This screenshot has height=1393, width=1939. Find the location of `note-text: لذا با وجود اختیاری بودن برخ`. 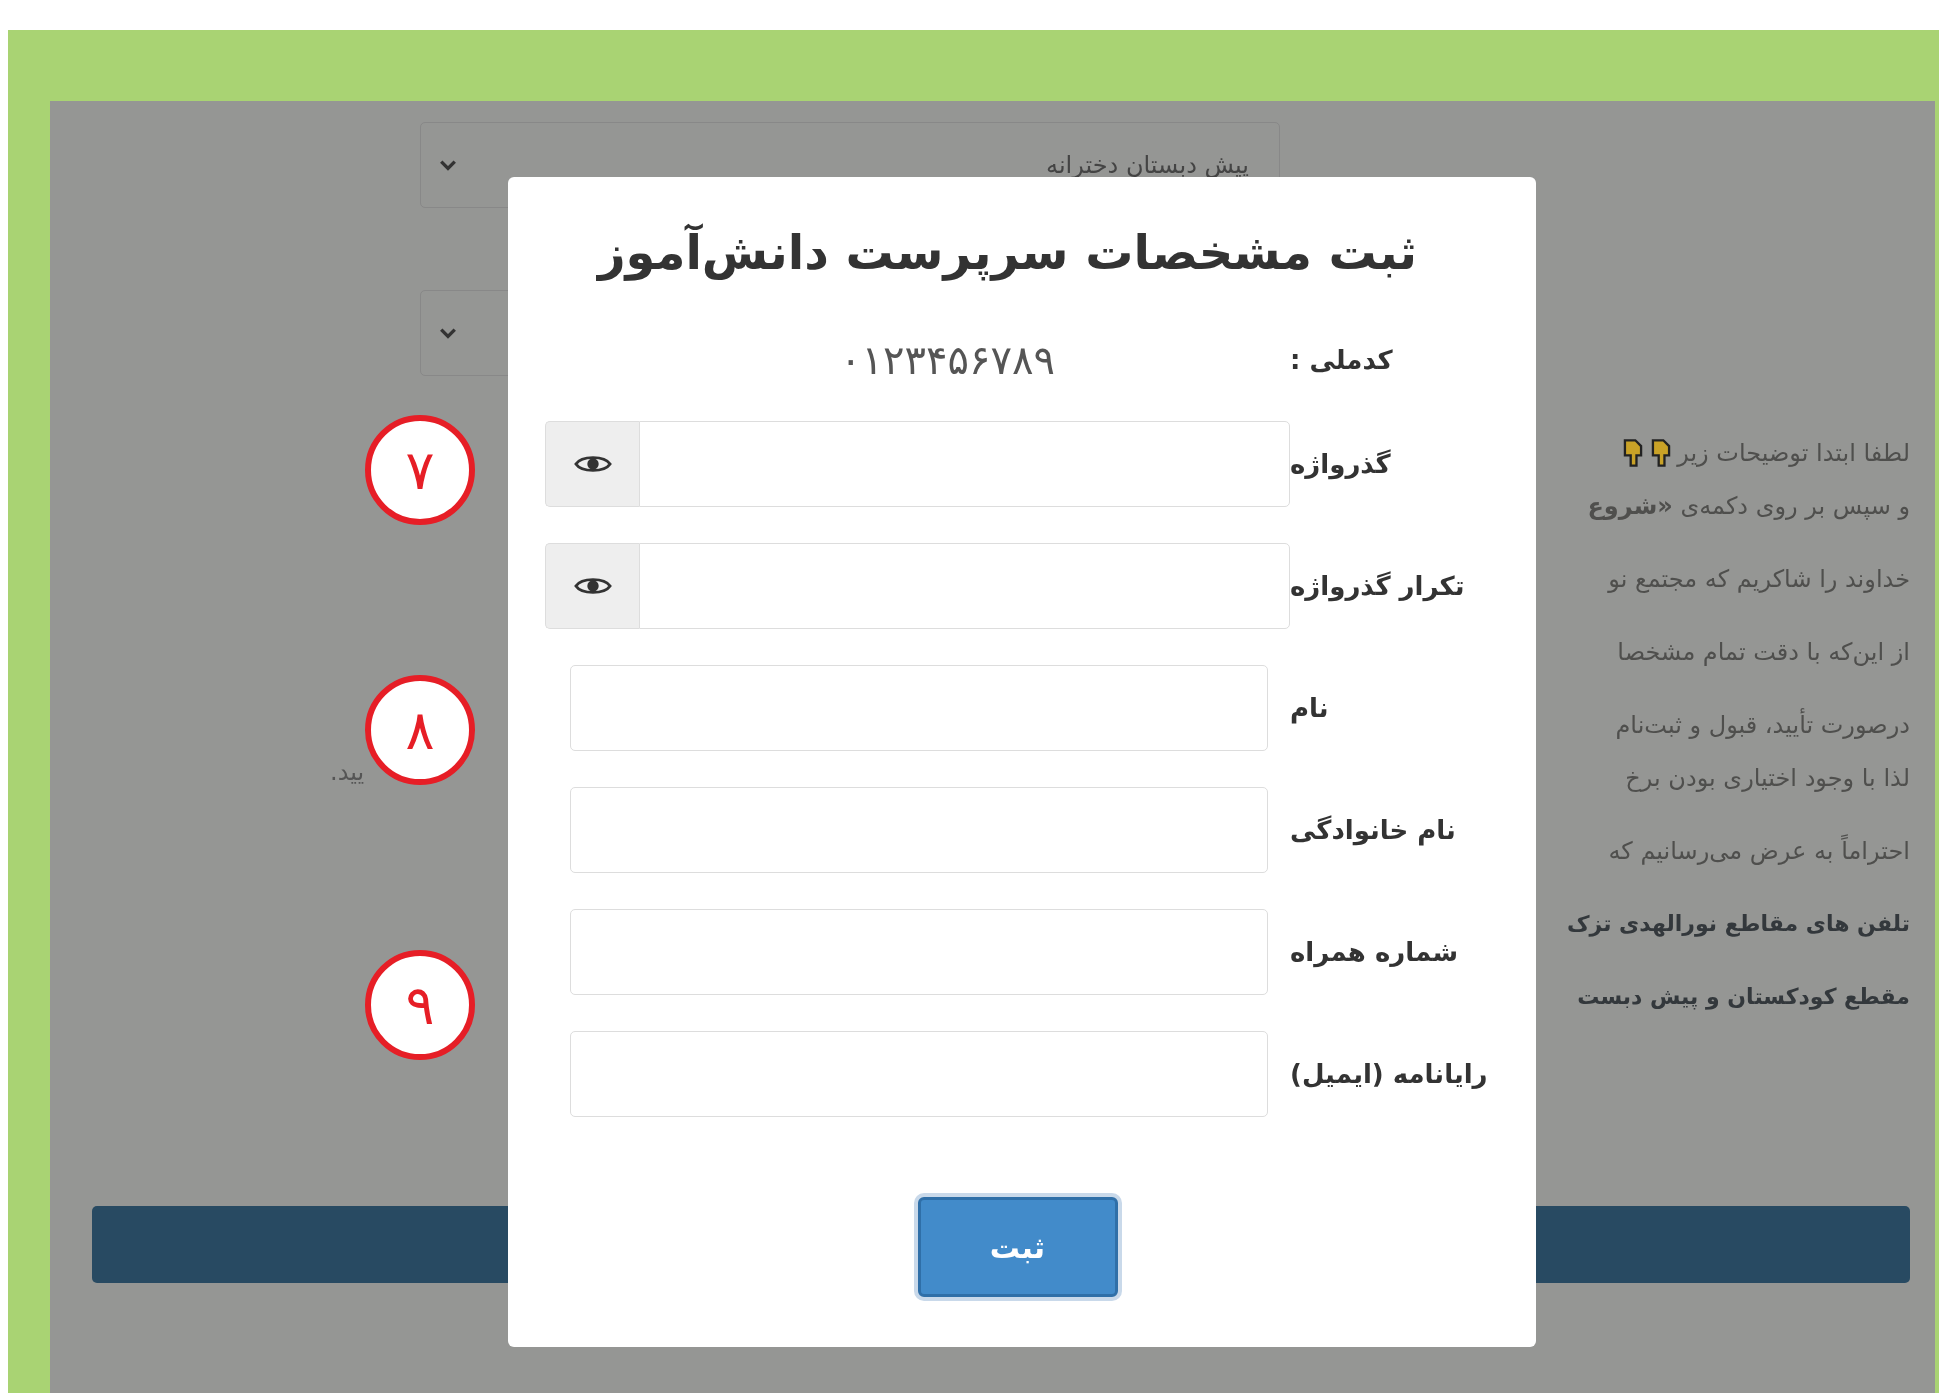

note-text: لذا با وجود اختیاری بودن برخ is located at coordinates (1767, 777).